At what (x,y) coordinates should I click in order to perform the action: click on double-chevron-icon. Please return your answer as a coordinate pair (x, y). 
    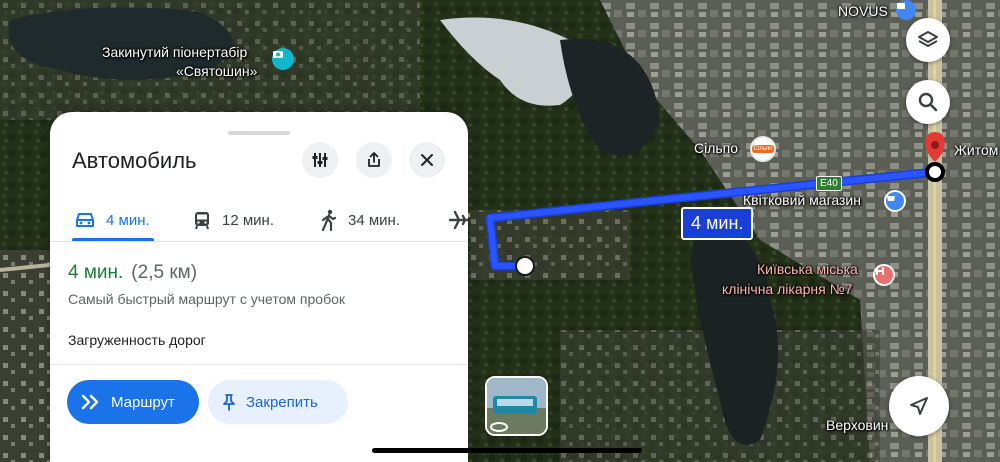
    Looking at the image, I should click on (90, 402).